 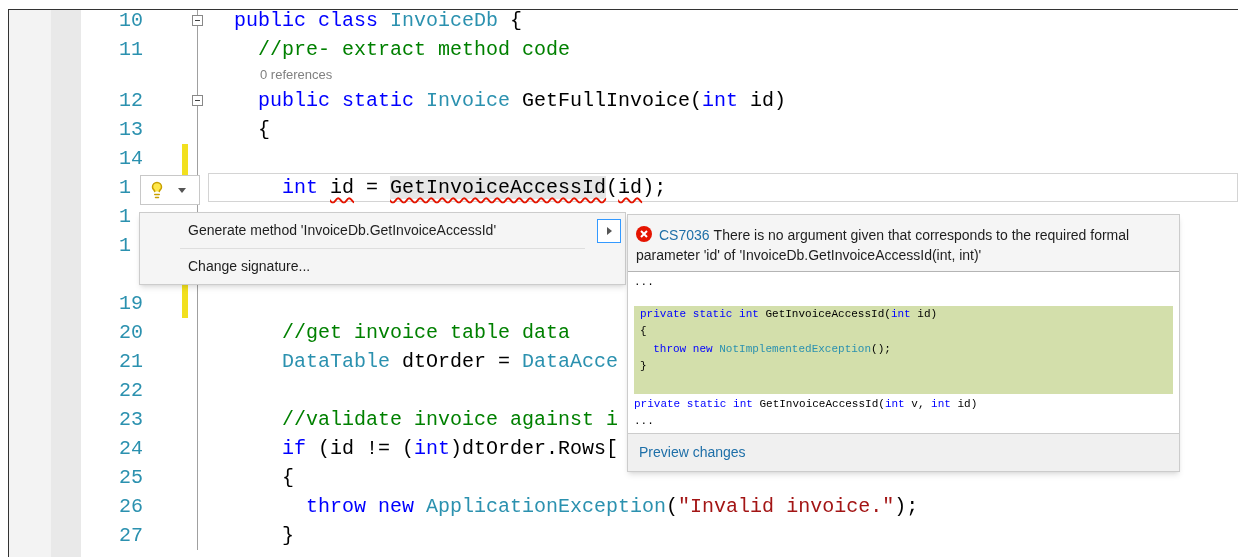 I want to click on line-number: 12, so click(x=131, y=100).